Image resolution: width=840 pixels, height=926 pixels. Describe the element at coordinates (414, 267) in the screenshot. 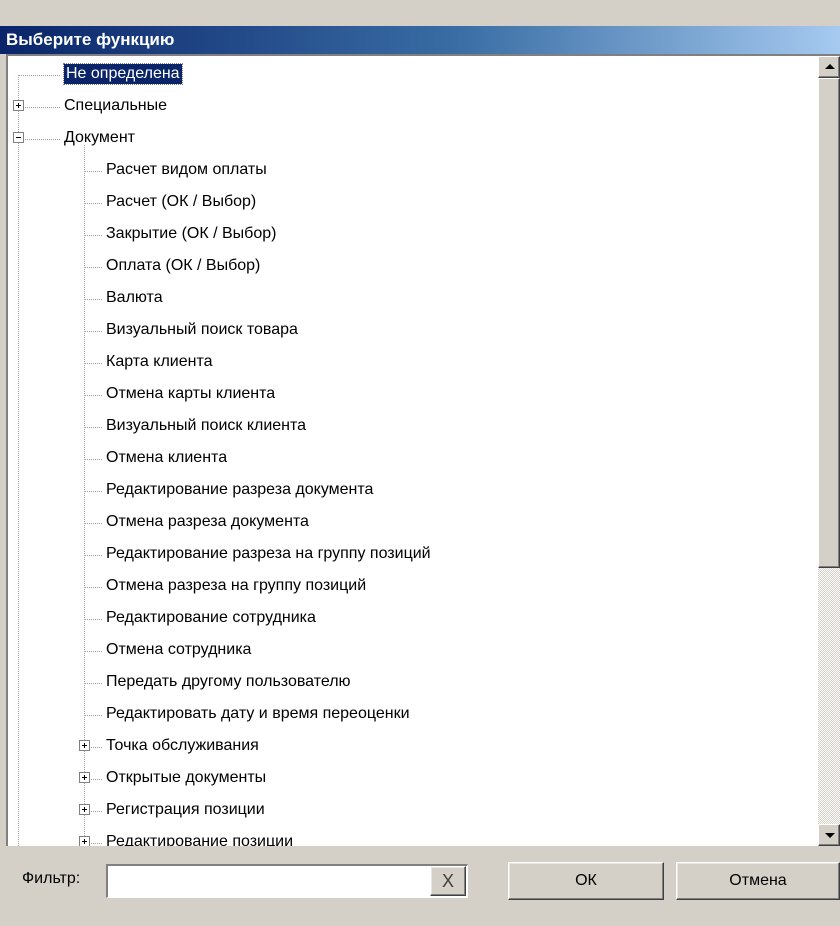

I see `tree-item: Оплата (ОК / Выбор)` at that location.